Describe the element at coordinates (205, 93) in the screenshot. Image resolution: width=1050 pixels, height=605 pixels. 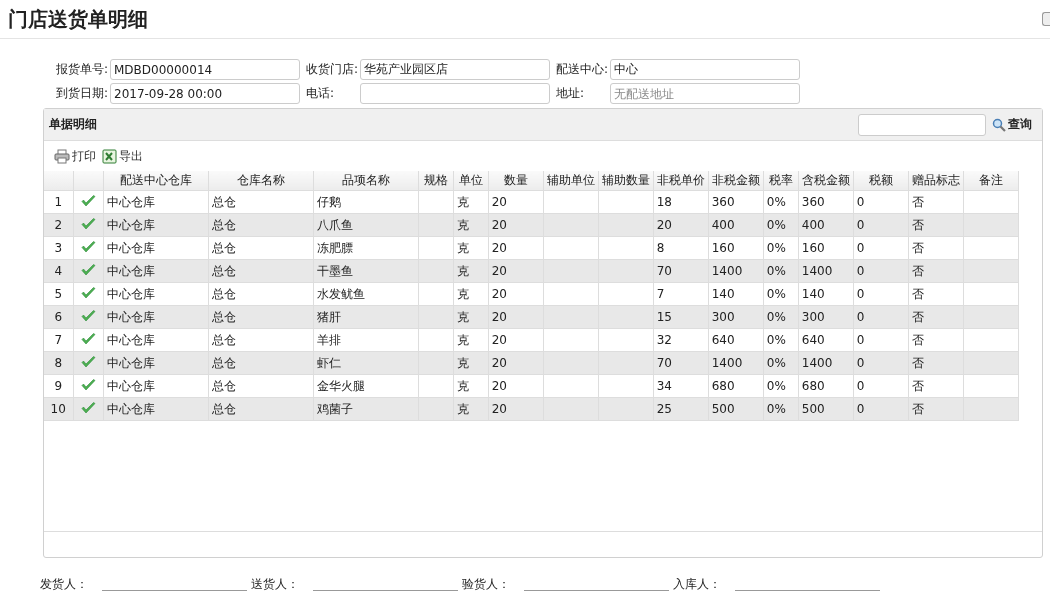
I see `input-field: 2017-09-28 00:00` at that location.